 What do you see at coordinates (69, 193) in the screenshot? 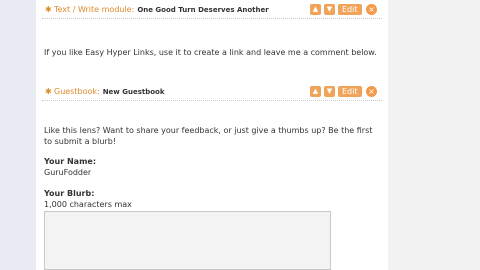
I see `blurb-label: Your Blurb:` at bounding box center [69, 193].